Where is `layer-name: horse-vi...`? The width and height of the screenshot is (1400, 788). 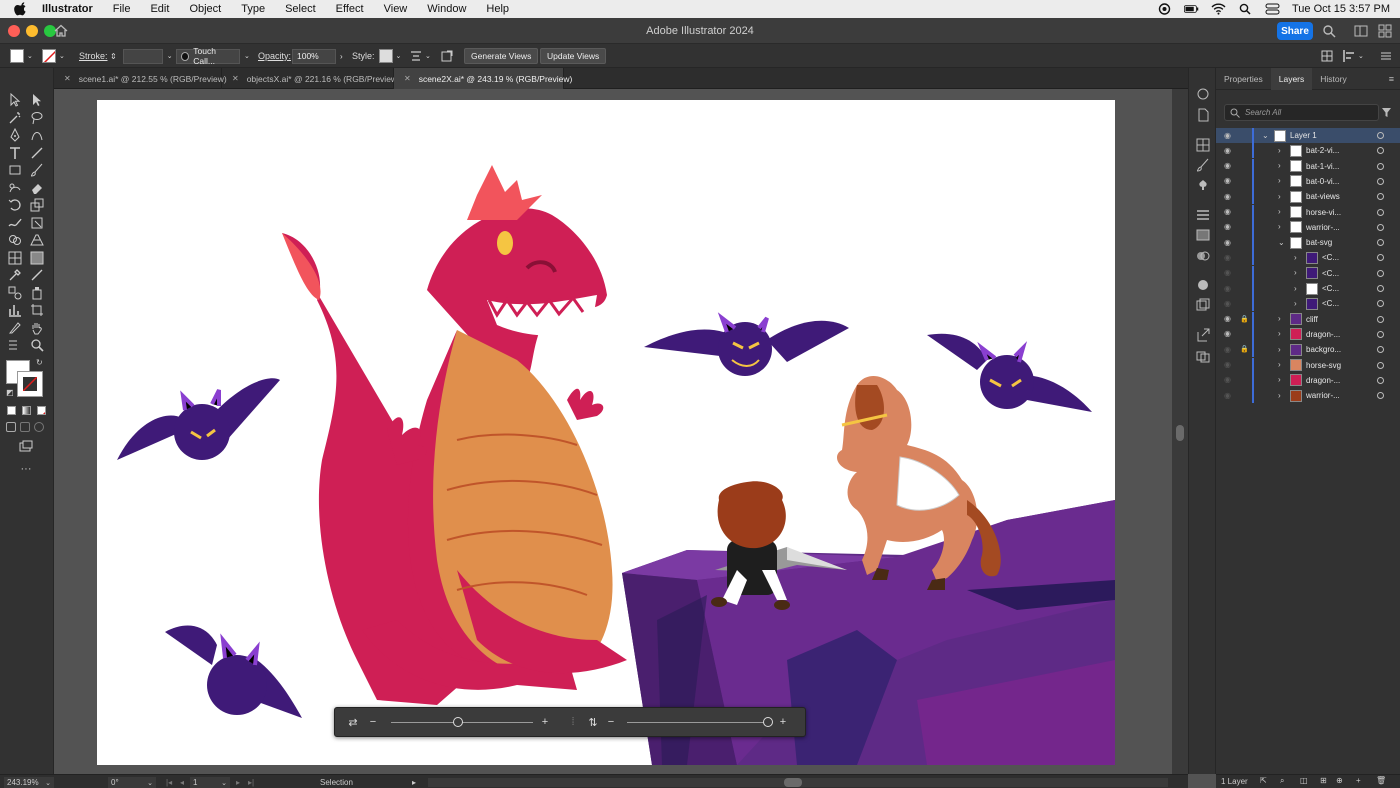 layer-name: horse-vi... is located at coordinates (1323, 212).